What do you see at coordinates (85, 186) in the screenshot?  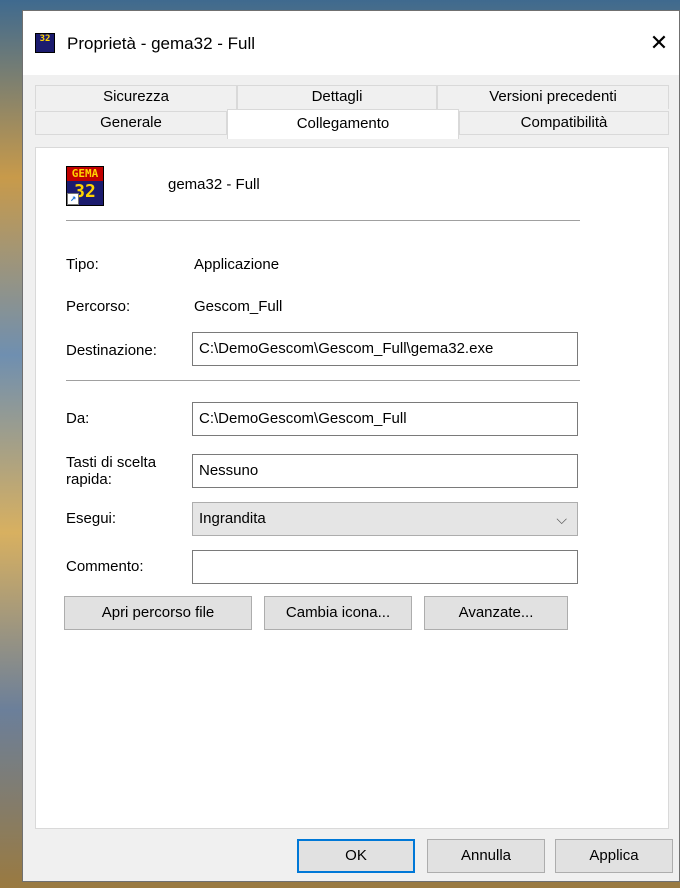 I see `gema32-app-icon: GEMA 32 ↗` at bounding box center [85, 186].